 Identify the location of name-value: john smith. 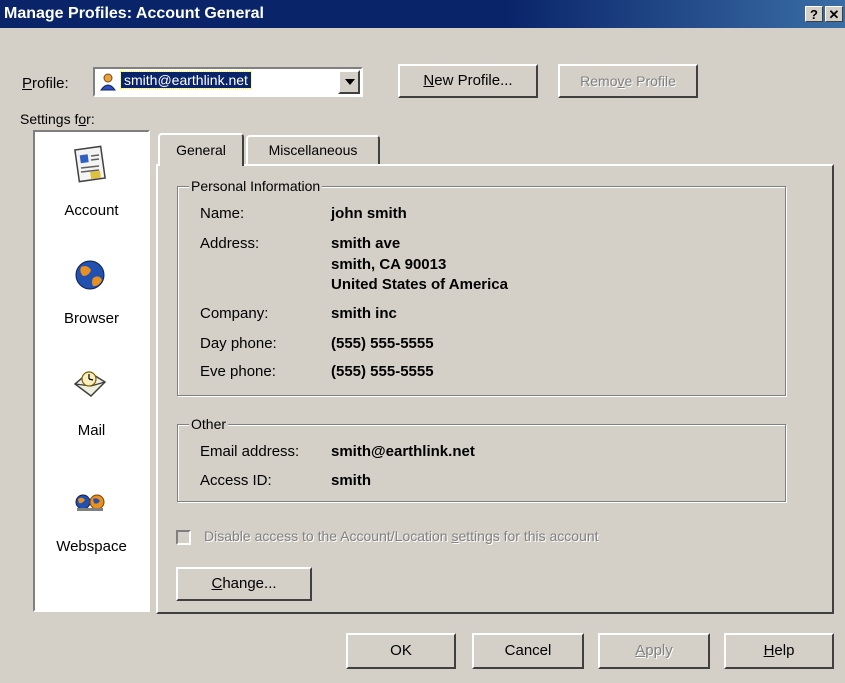
(369, 213).